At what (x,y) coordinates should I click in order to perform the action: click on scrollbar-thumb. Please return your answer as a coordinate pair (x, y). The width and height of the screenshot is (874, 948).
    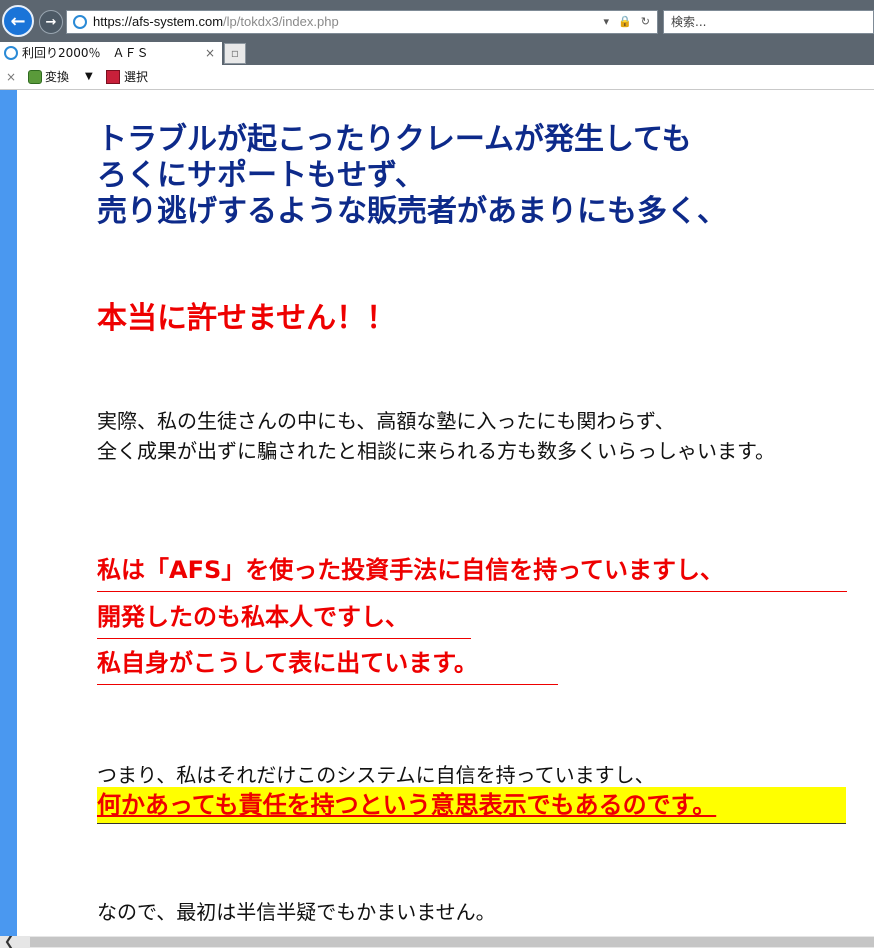
    Looking at the image, I should click on (452, 942).